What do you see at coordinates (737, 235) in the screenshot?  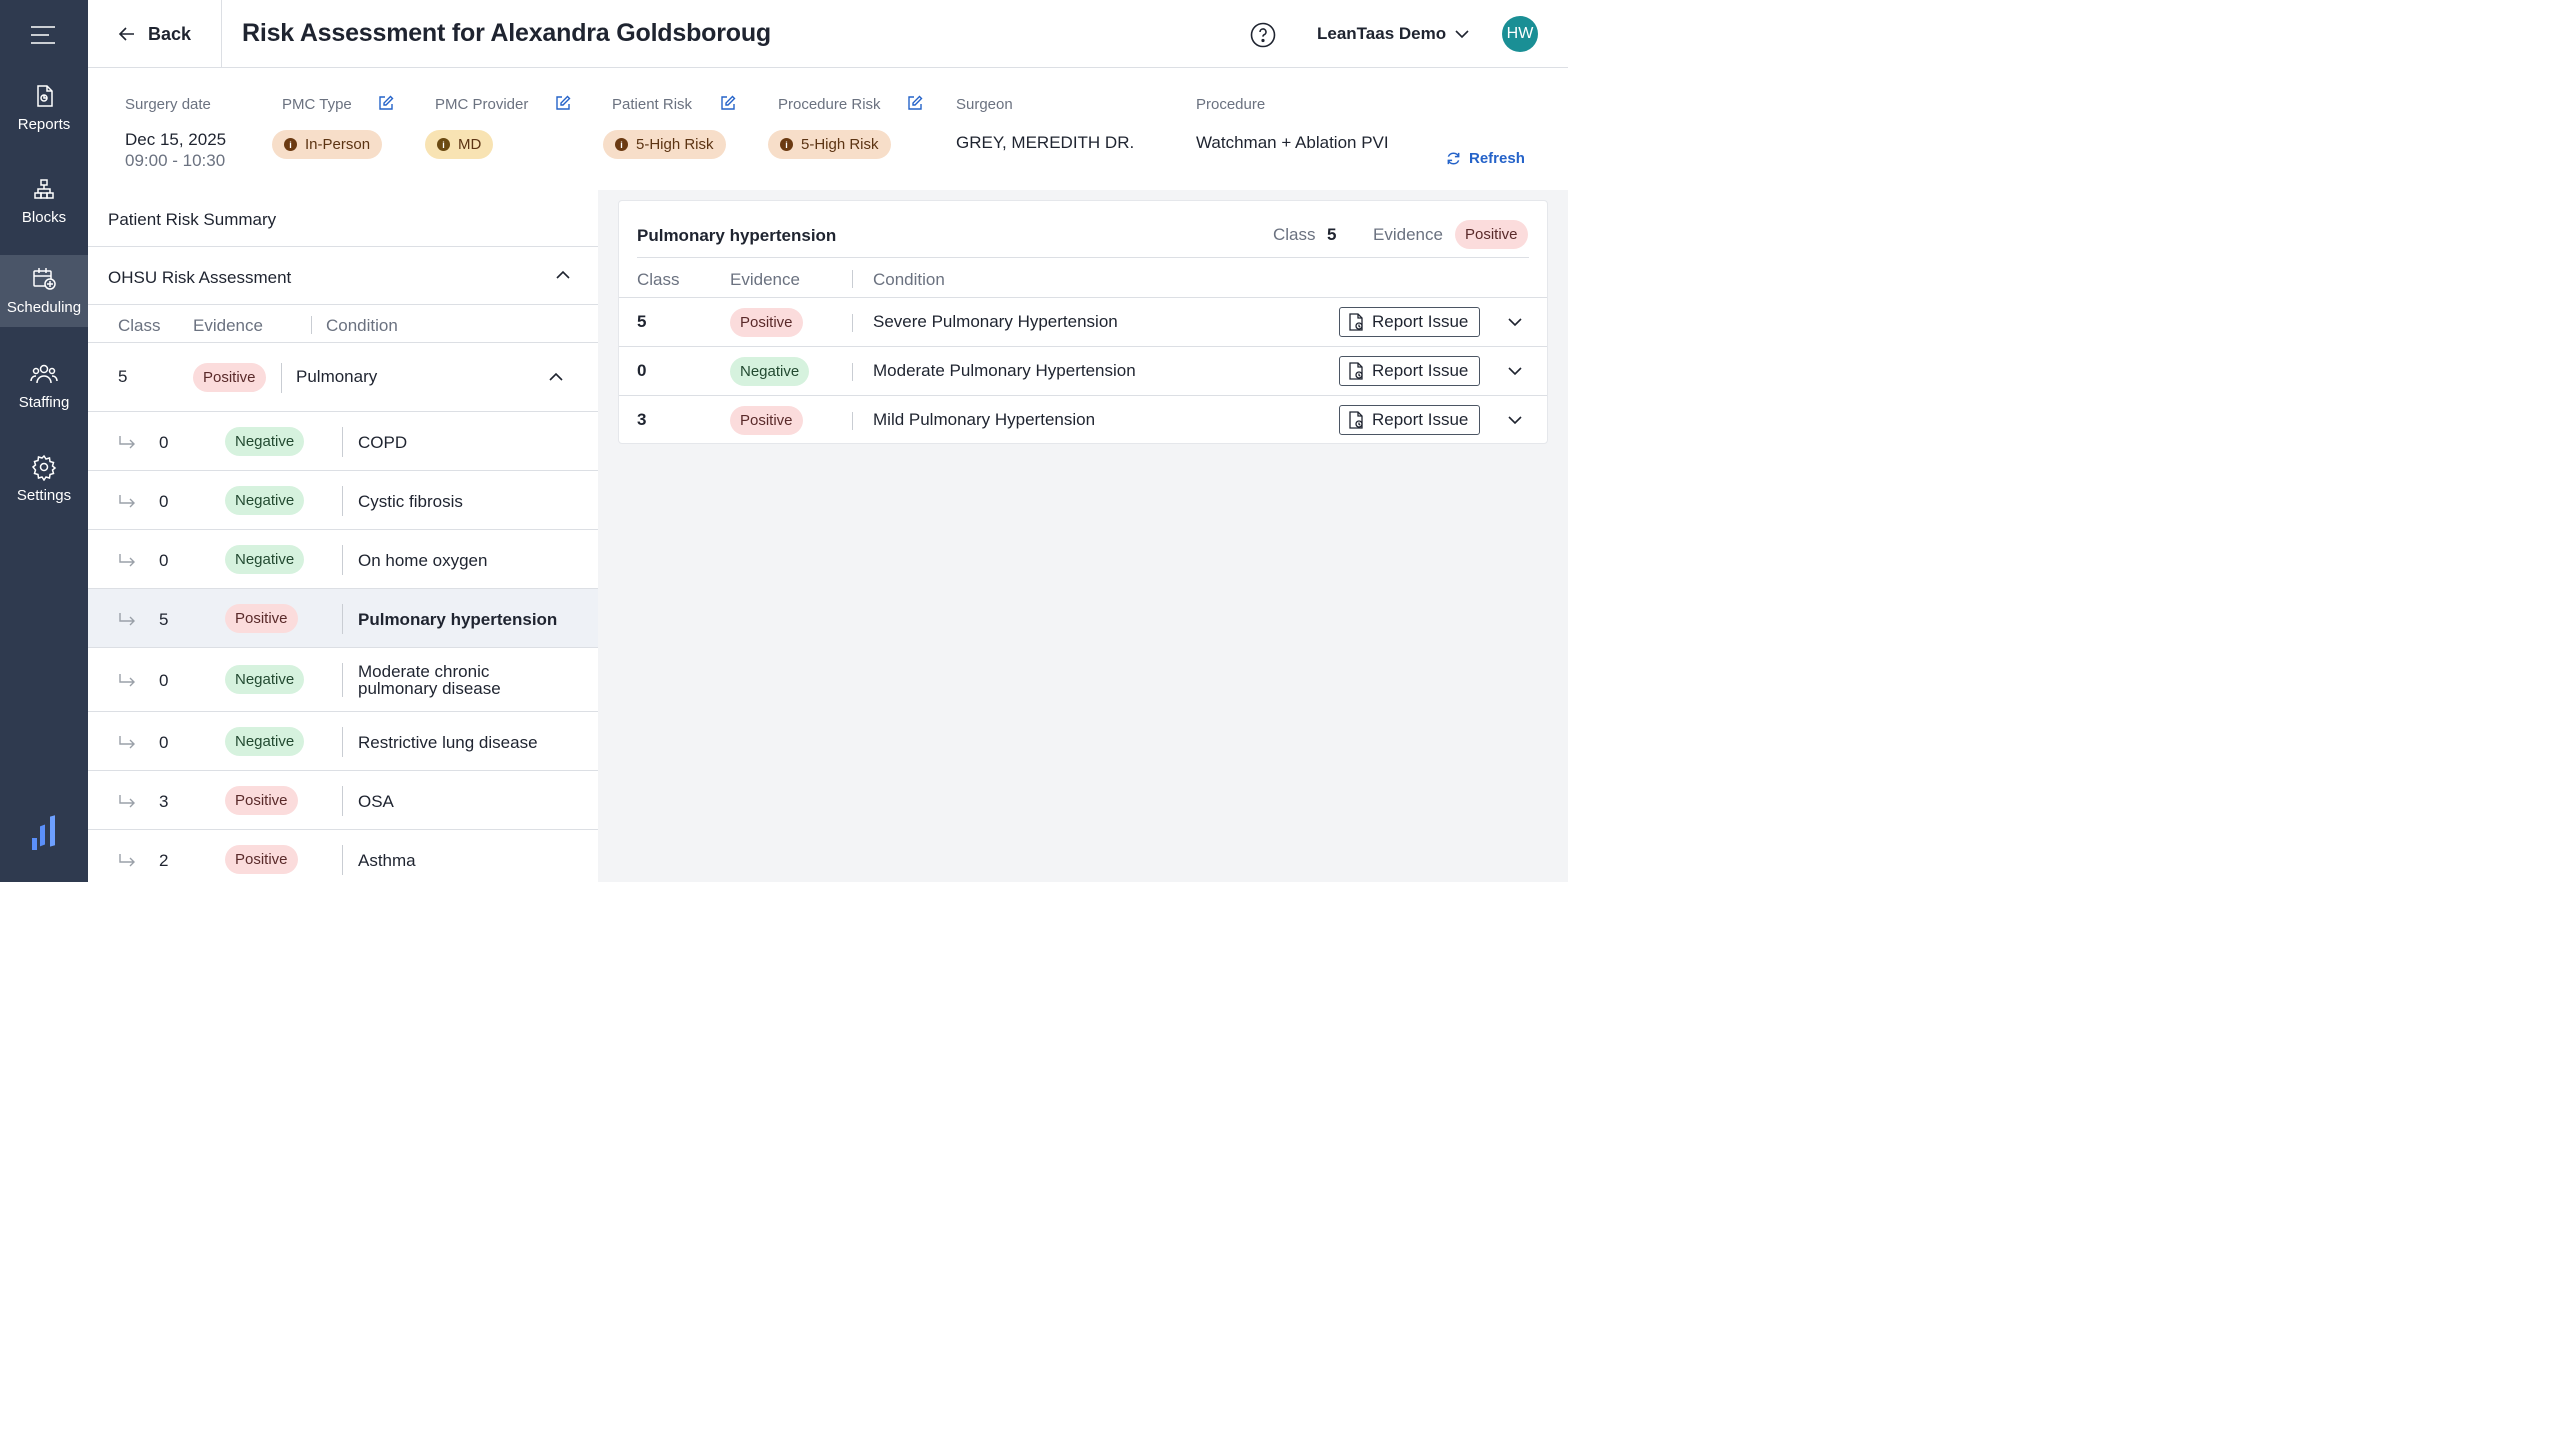 I see `detail-title: Pulmonary hypertension` at bounding box center [737, 235].